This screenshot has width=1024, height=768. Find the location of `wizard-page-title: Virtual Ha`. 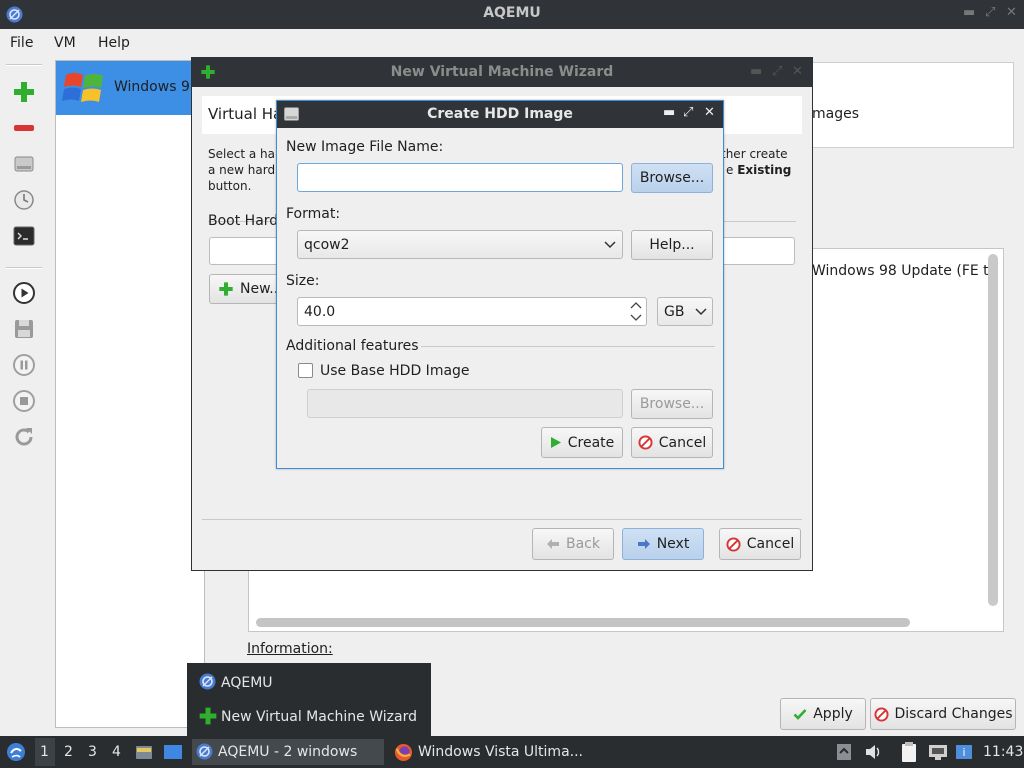

wizard-page-title: Virtual Ha is located at coordinates (245, 114).